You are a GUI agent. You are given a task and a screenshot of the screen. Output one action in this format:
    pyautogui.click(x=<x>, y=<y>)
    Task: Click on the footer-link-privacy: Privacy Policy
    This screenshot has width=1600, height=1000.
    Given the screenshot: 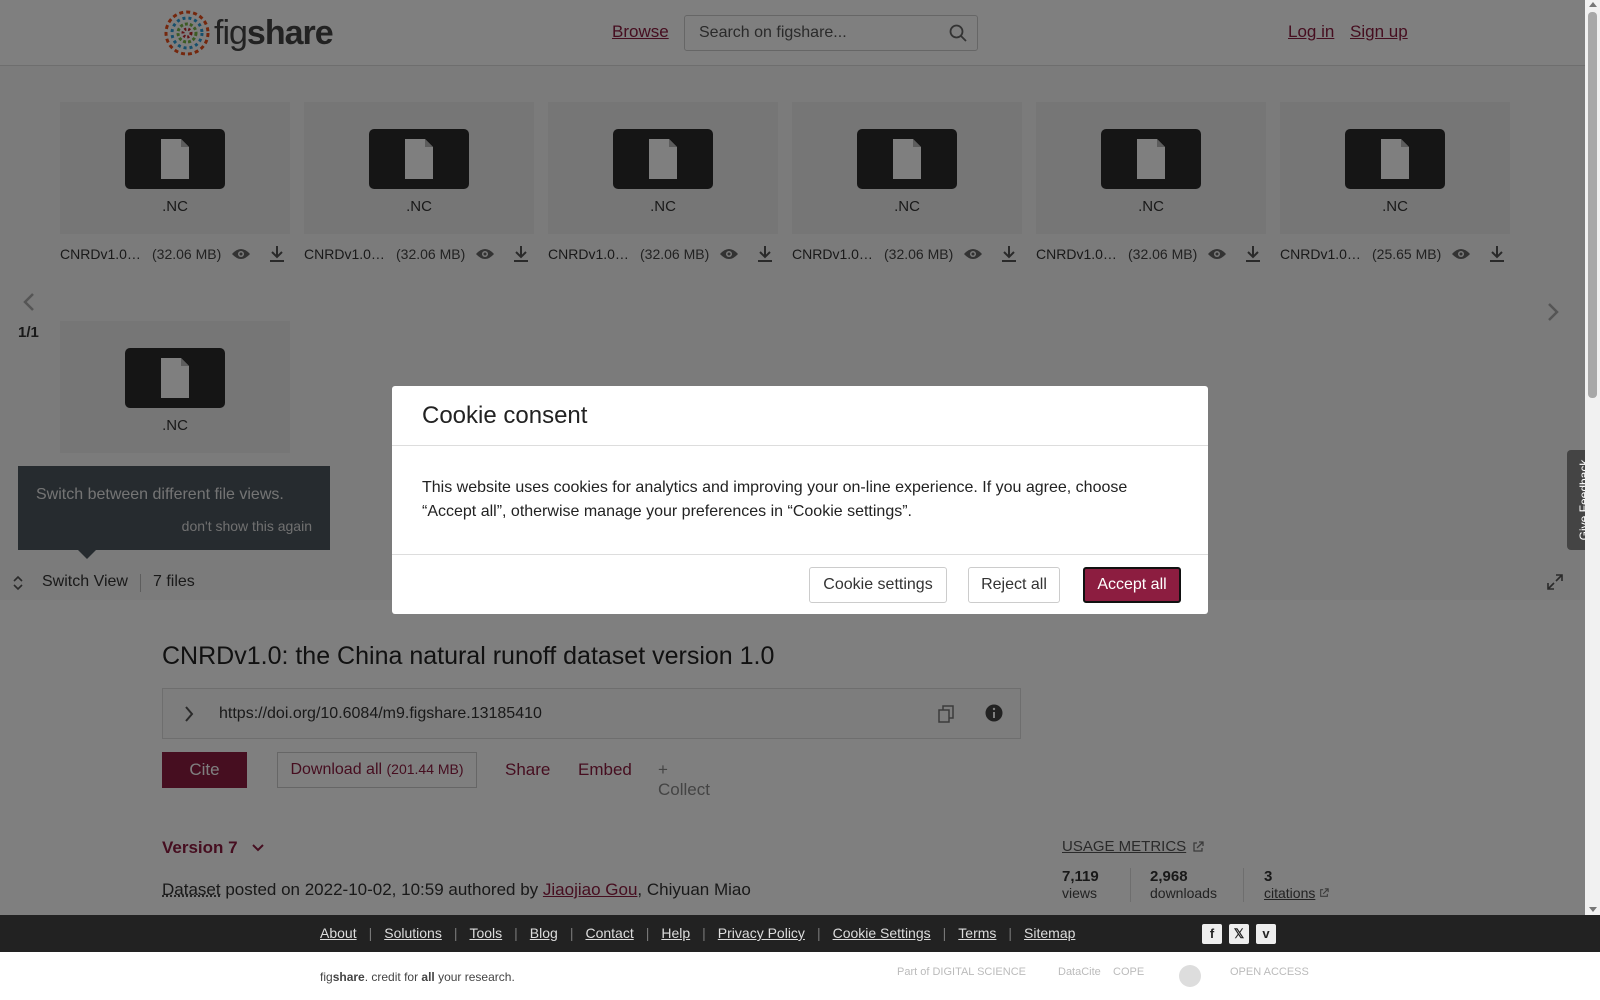 What is the action you would take?
    pyautogui.click(x=761, y=933)
    